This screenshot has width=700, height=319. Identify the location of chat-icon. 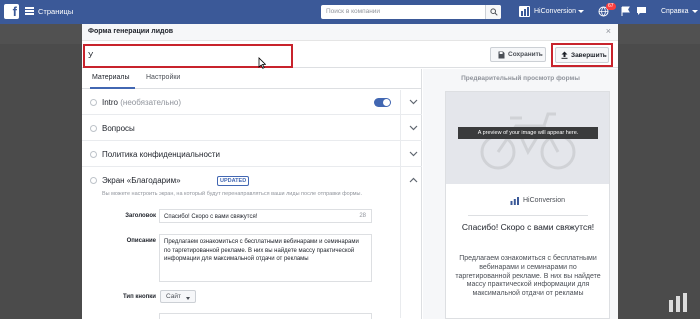
(641, 12).